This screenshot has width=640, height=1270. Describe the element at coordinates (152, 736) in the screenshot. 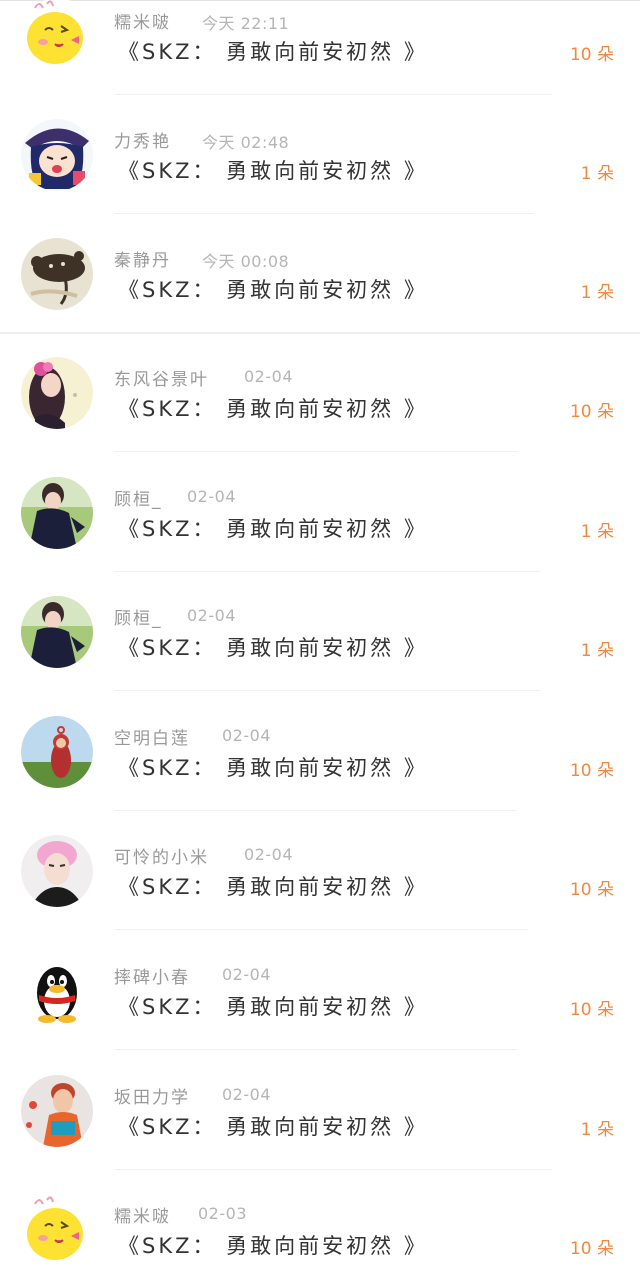

I see `username: 空明白莲` at that location.